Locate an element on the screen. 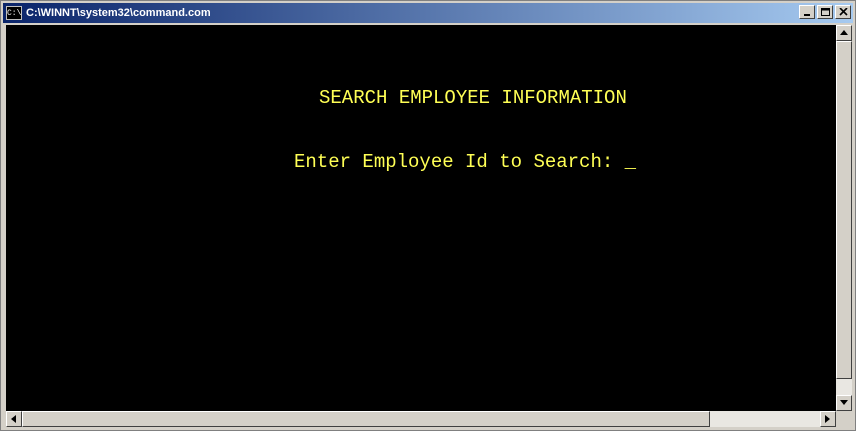 This screenshot has width=856, height=431. scroll-right-button is located at coordinates (828, 419).